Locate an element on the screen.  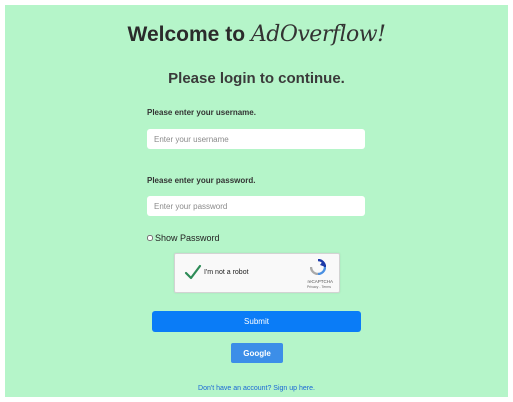
checkmark-icon is located at coordinates (193, 272).